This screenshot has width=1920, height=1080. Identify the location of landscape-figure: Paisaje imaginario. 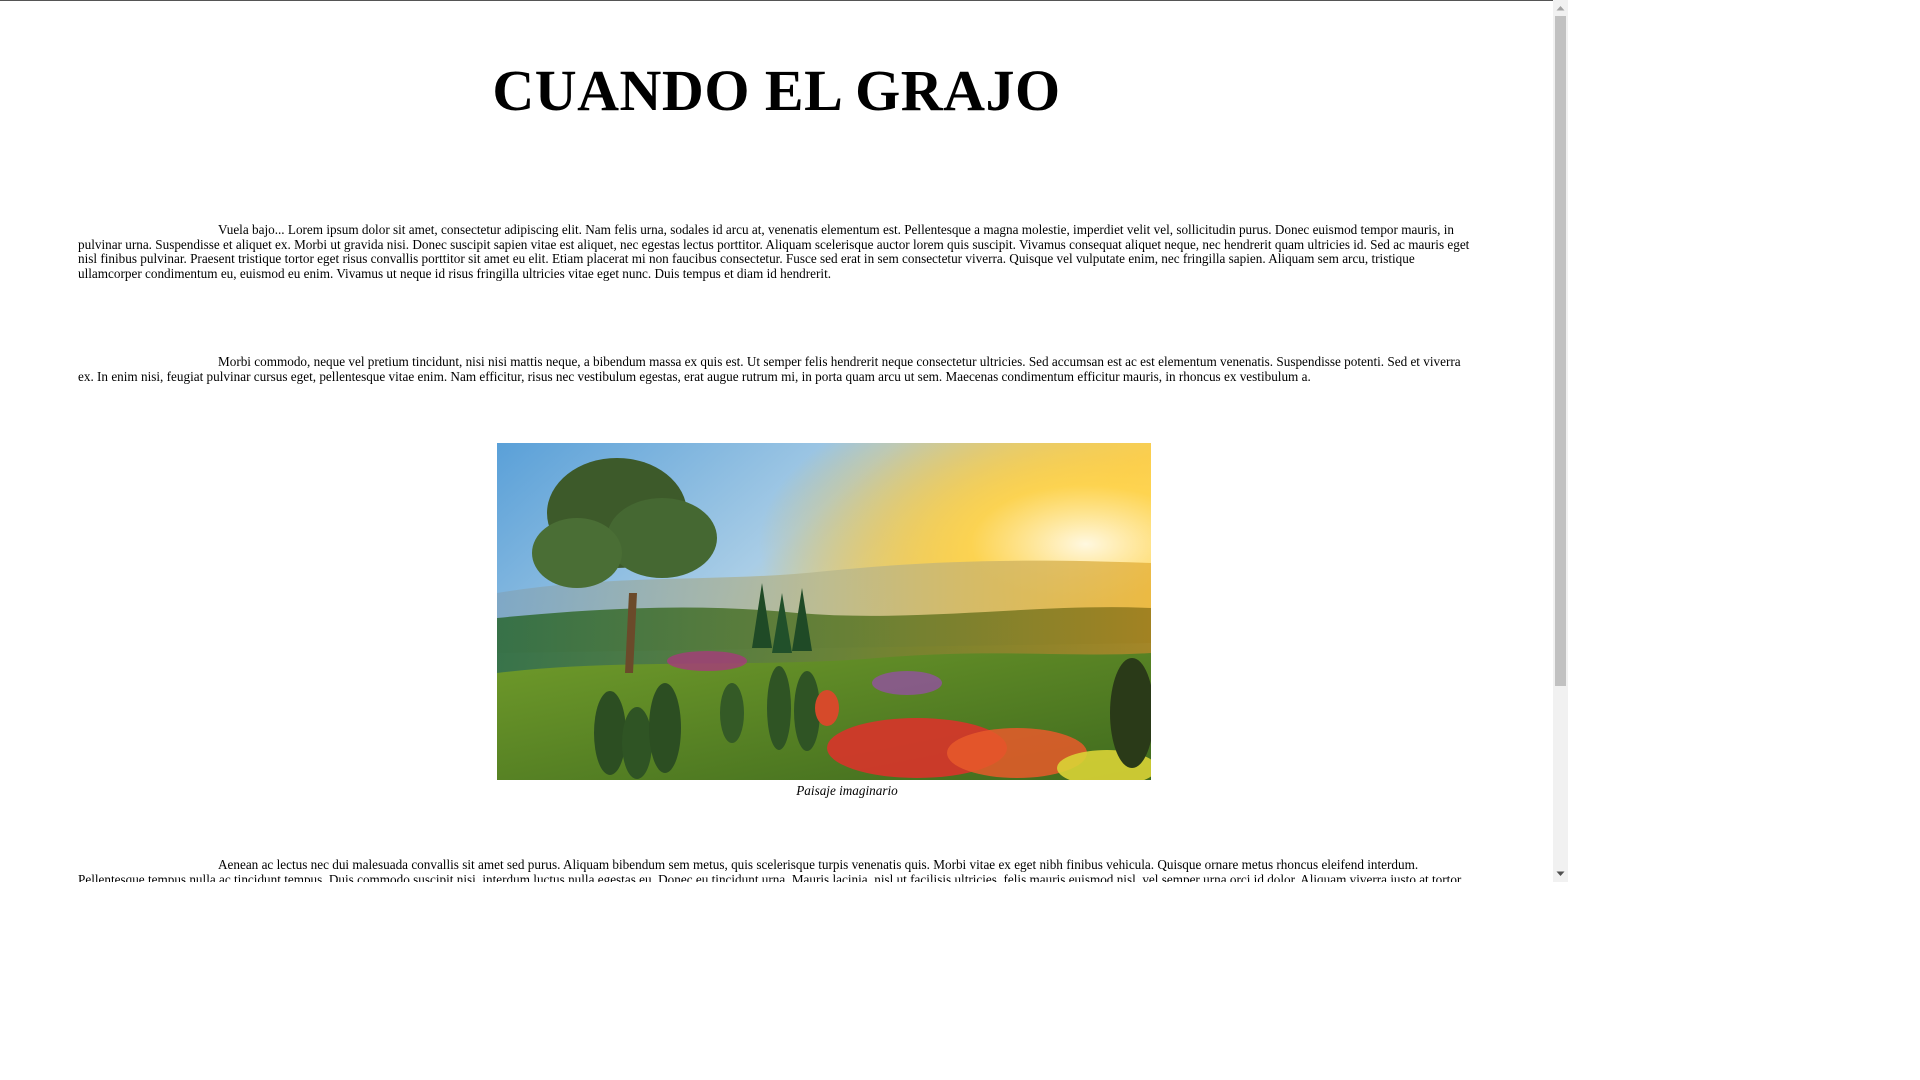
(824, 621).